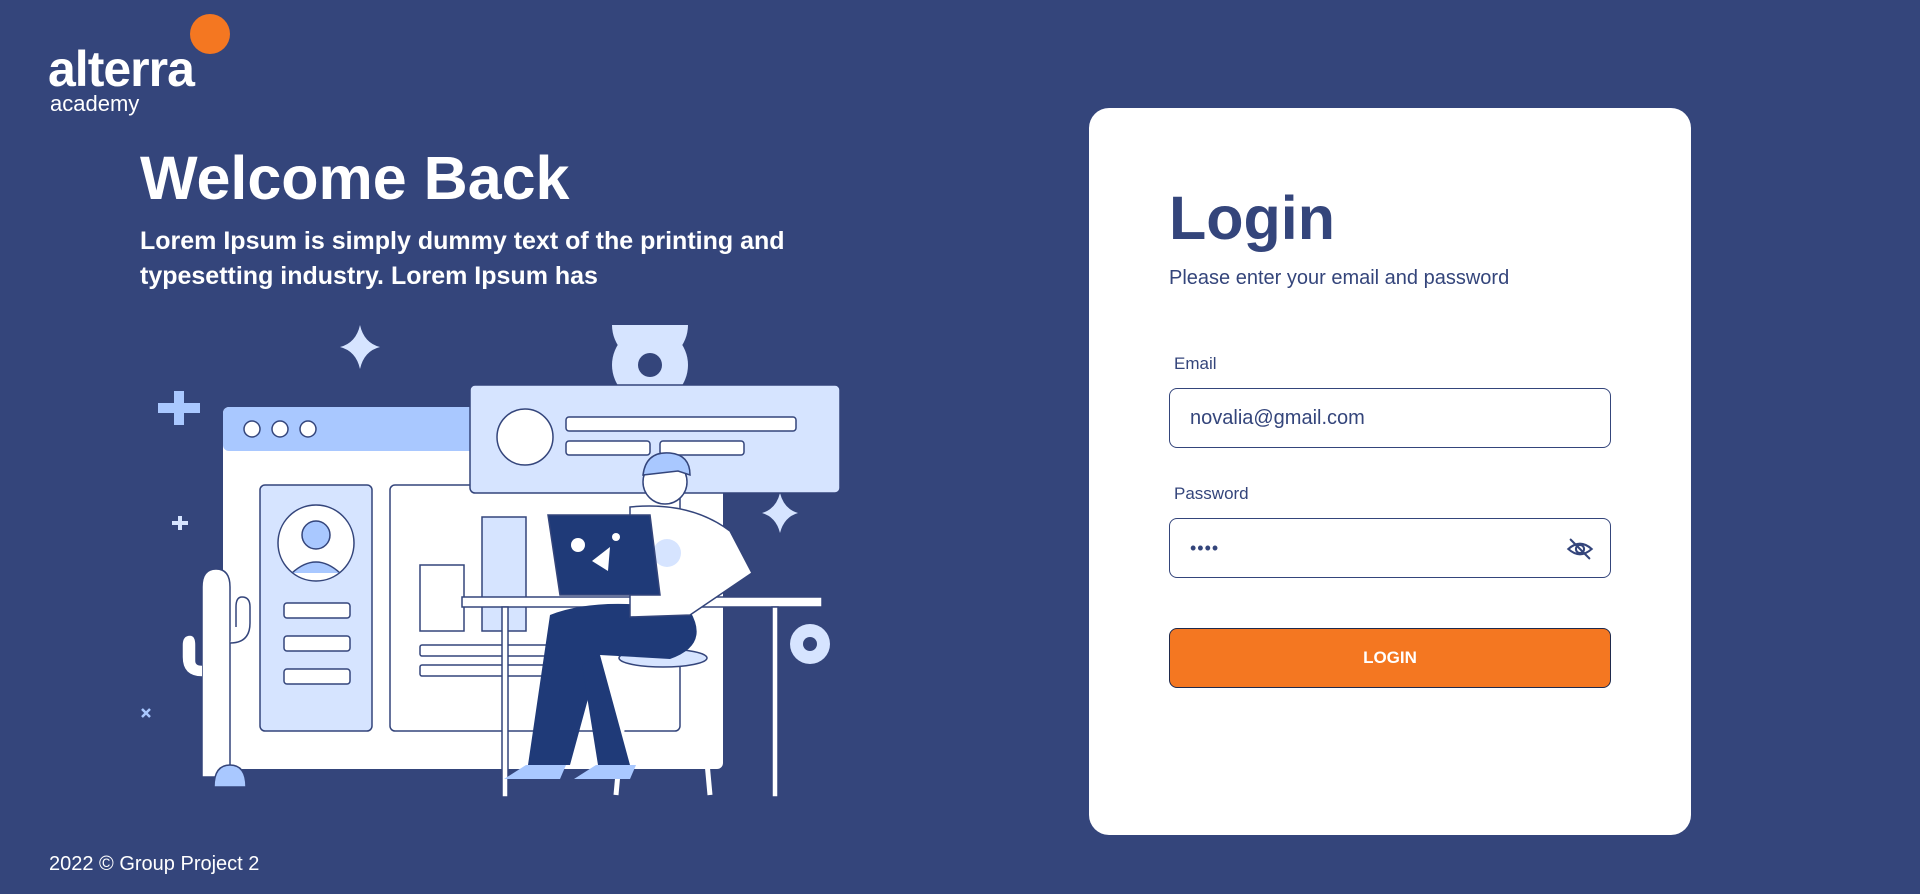  I want to click on email-label: Email, so click(1195, 363).